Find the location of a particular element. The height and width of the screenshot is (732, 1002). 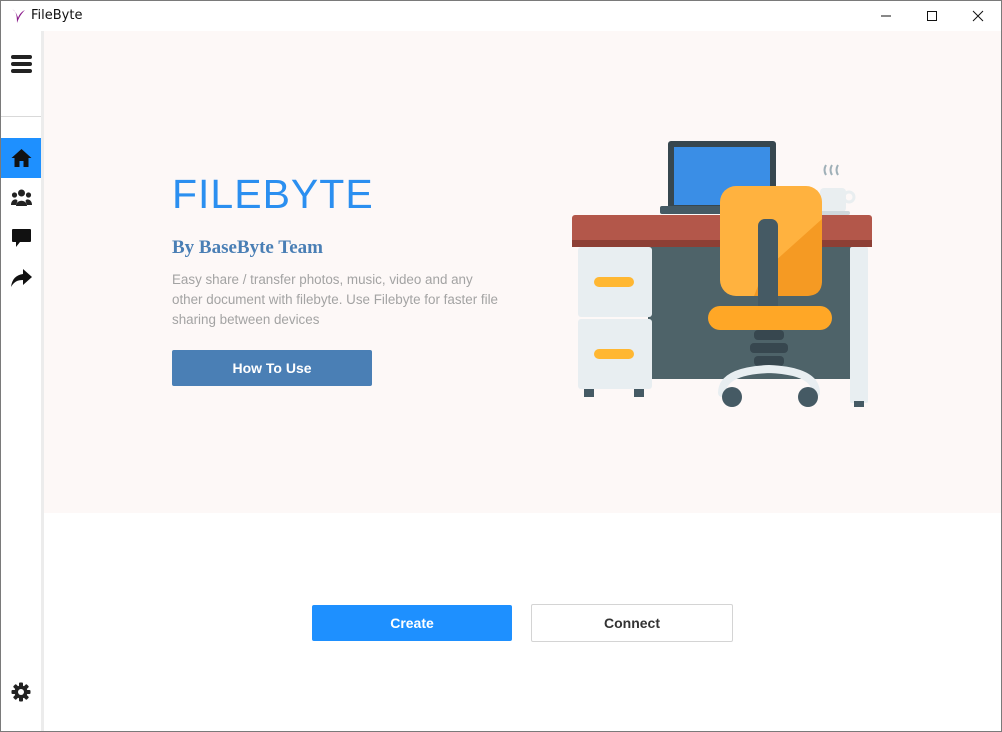

close-button is located at coordinates (978, 16).